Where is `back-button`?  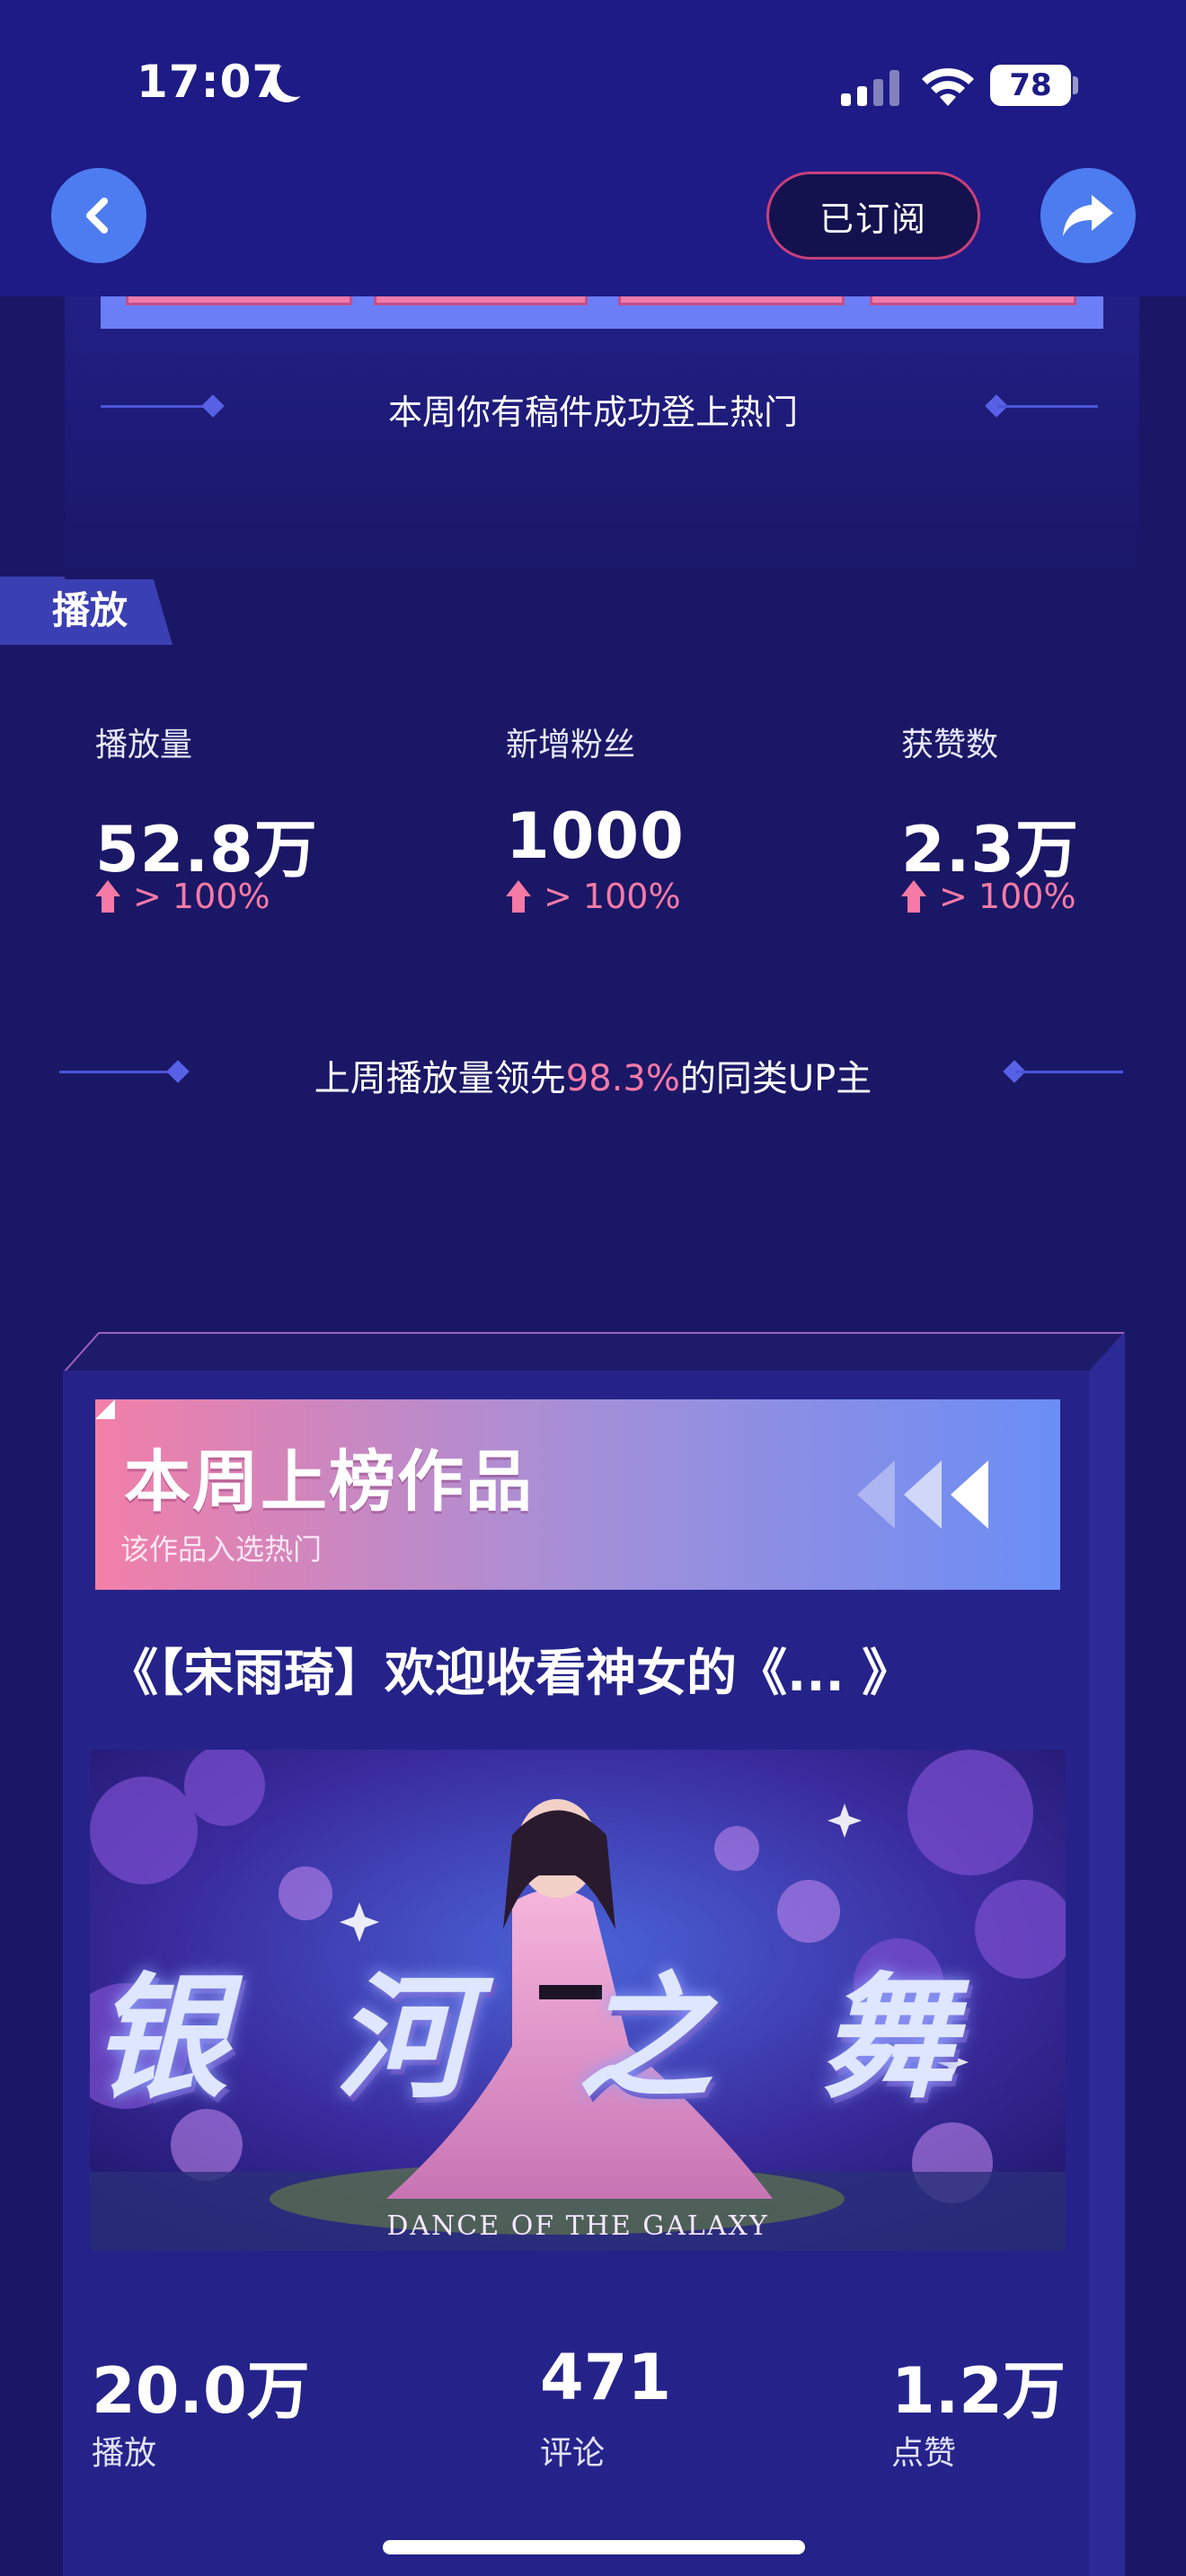
back-button is located at coordinates (98, 215).